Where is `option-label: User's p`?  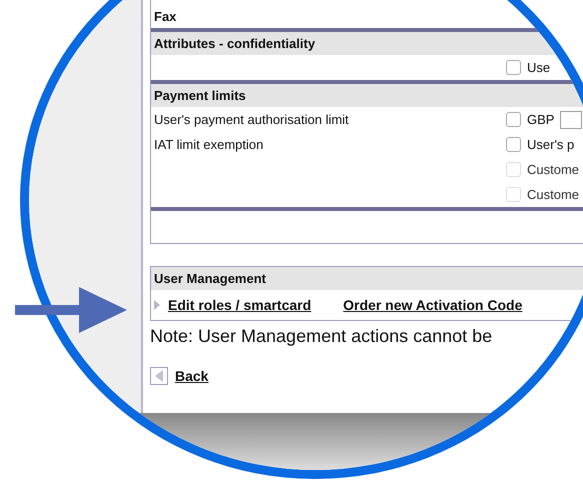 option-label: User's p is located at coordinates (550, 144).